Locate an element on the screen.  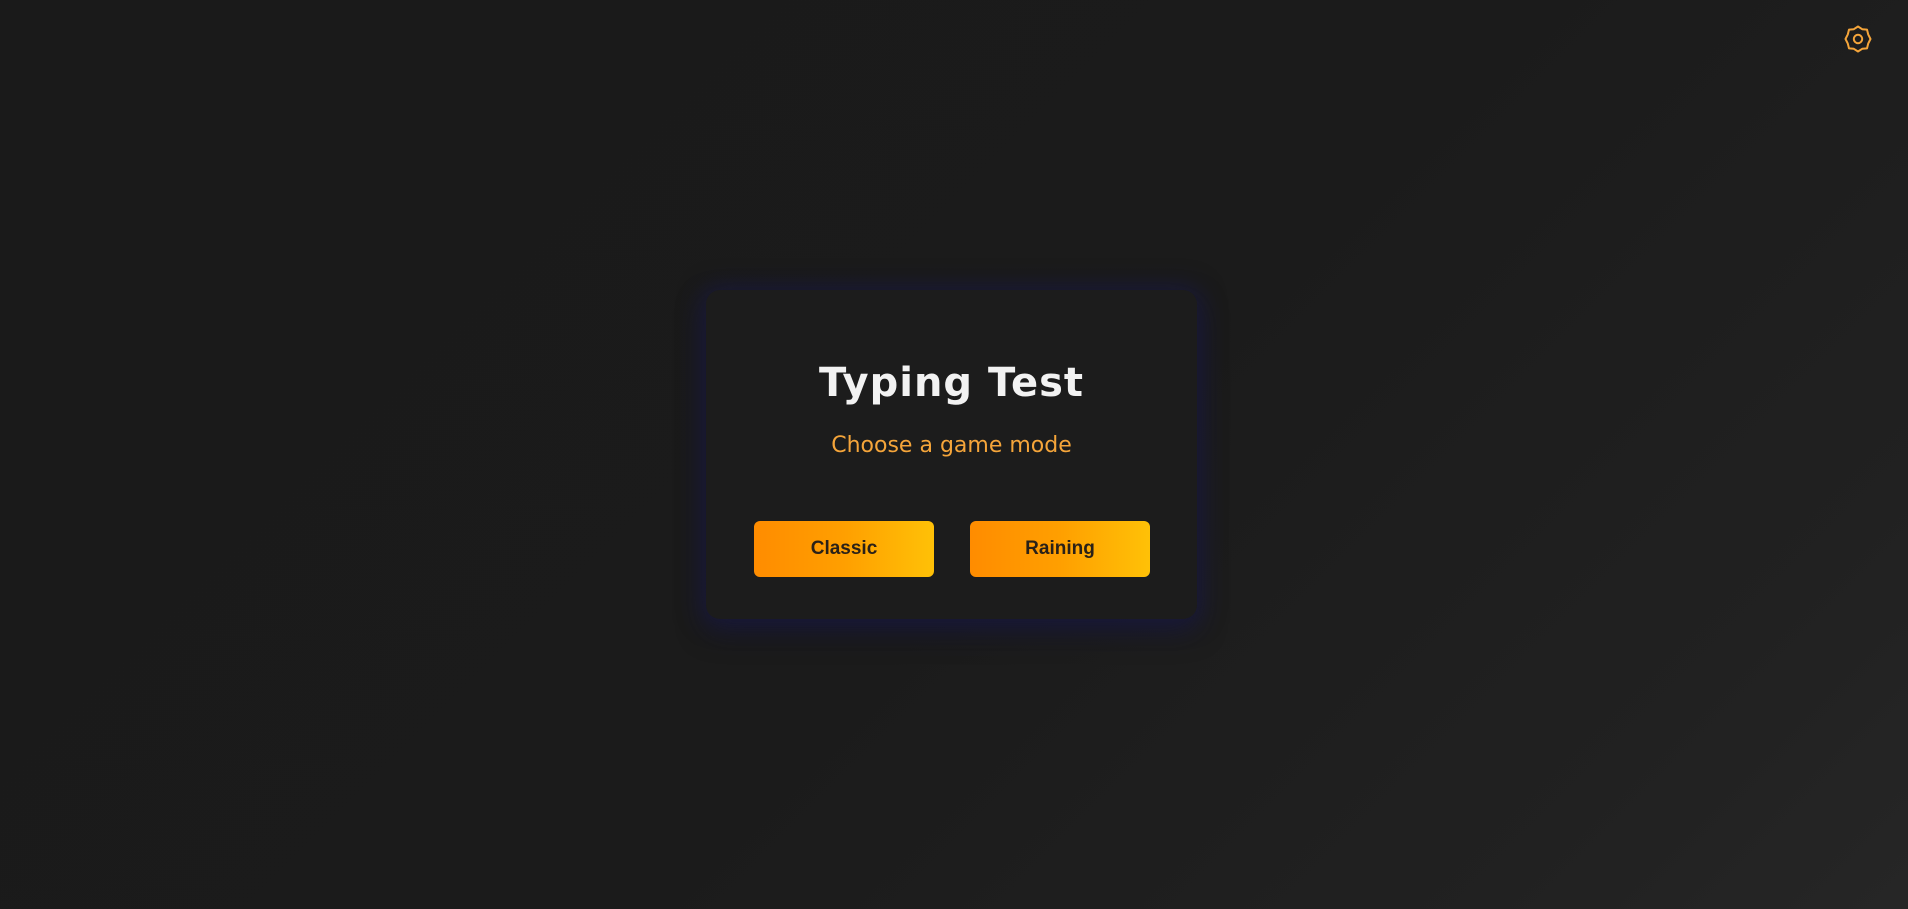
settings-button is located at coordinates (1858, 39).